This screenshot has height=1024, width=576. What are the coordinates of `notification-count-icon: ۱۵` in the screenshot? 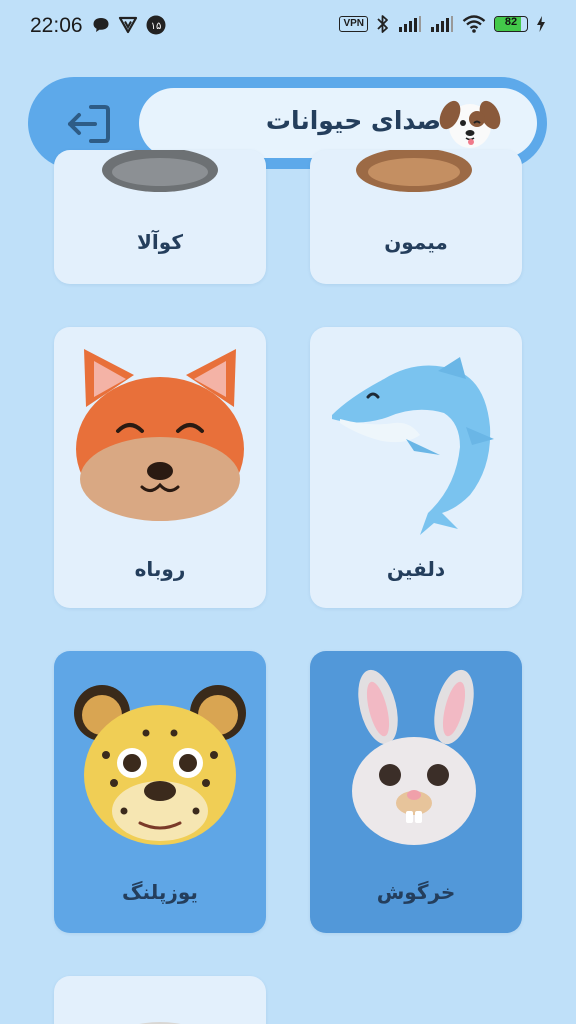 It's located at (156, 25).